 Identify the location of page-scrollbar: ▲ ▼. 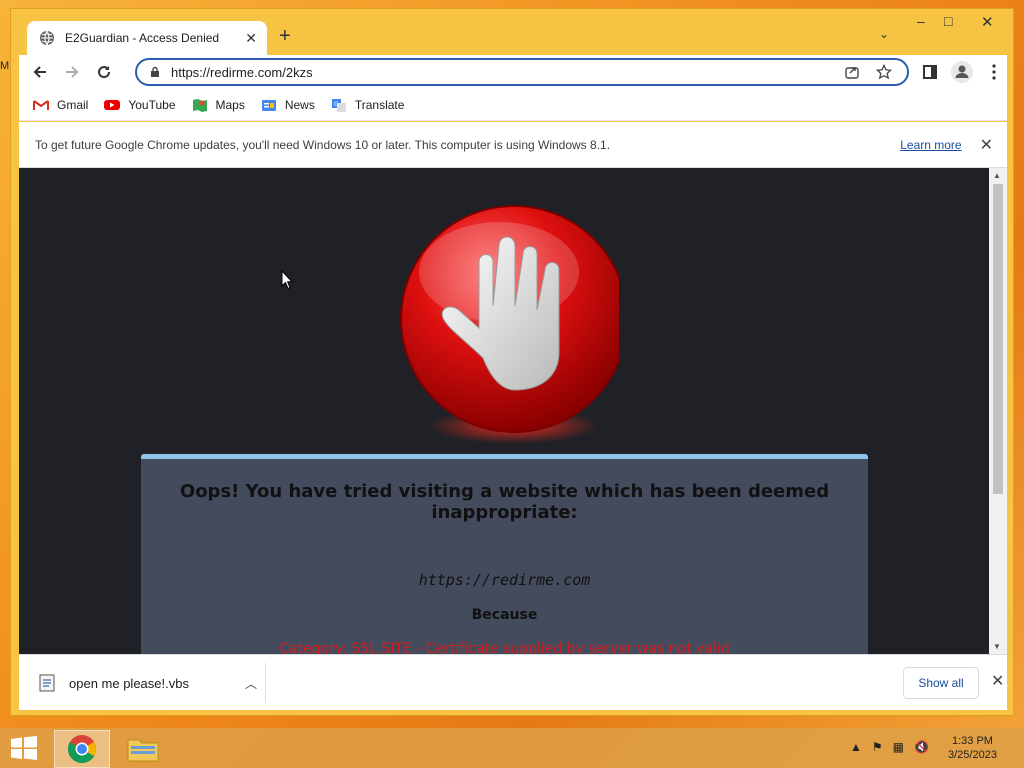
(998, 411).